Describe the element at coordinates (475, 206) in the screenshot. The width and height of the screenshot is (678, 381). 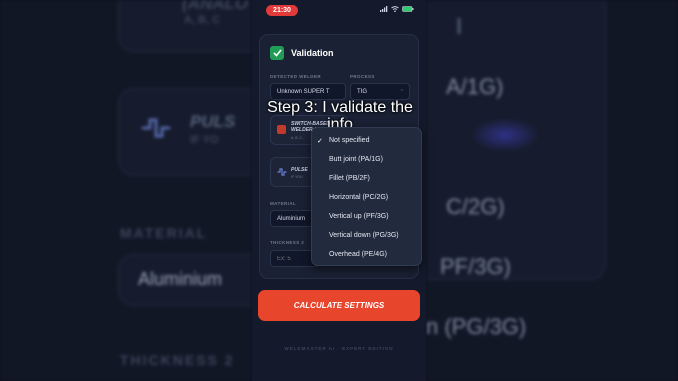
I see `bg-text: C/2G)` at that location.